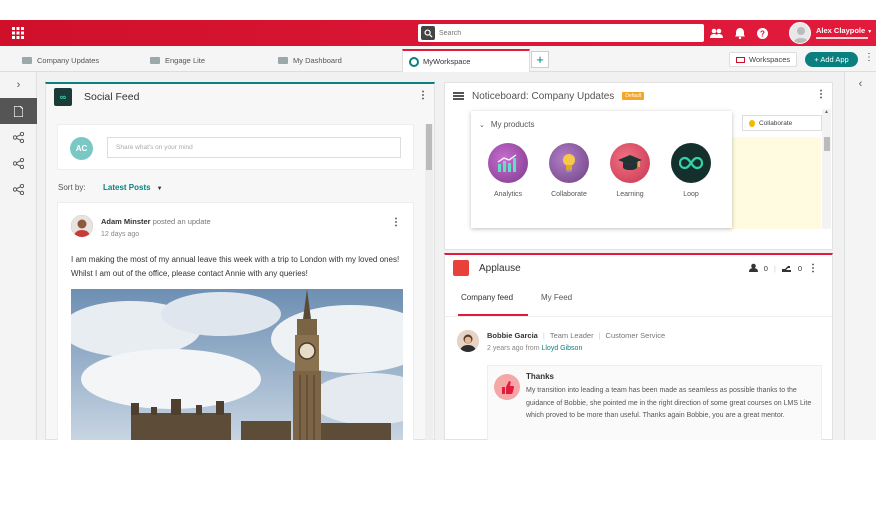  Describe the element at coordinates (507, 194) in the screenshot. I see `product-label: Analytics` at that location.